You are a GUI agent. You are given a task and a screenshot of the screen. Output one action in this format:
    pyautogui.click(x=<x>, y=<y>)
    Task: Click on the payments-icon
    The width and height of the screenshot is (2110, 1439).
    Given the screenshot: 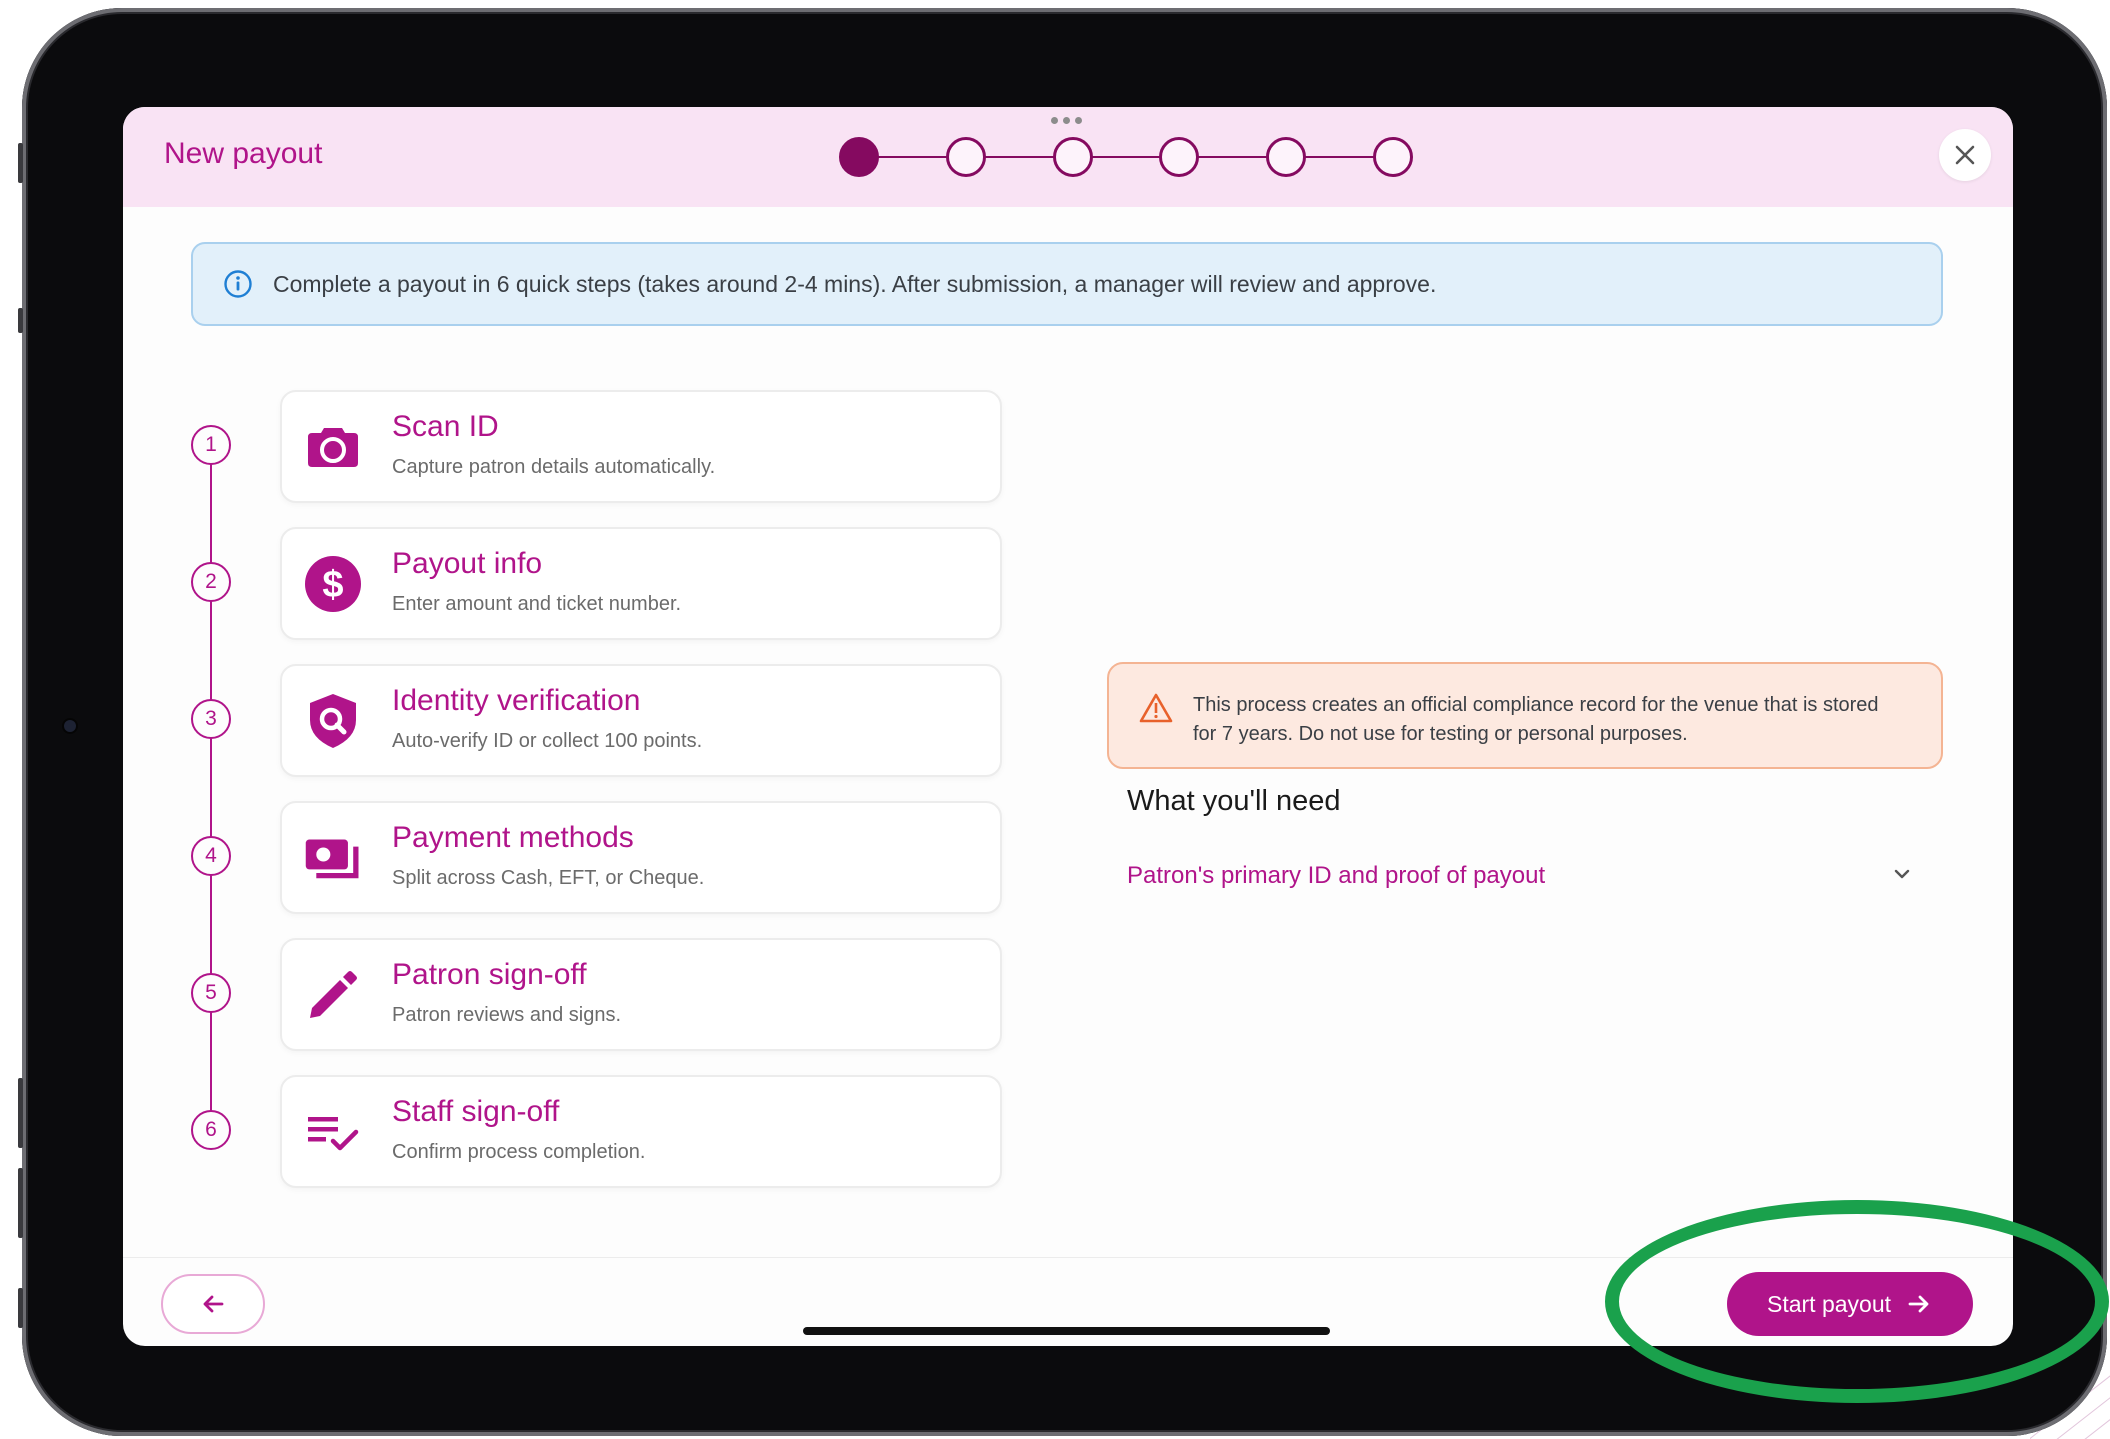 What is the action you would take?
    pyautogui.click(x=332, y=859)
    